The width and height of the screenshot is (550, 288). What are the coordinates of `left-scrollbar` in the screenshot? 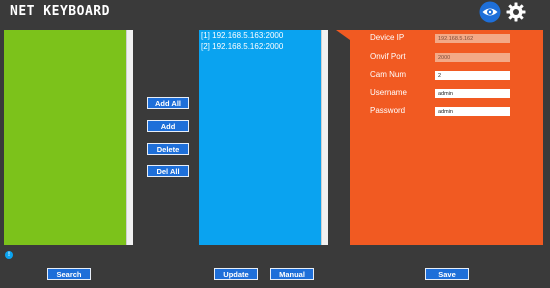 It's located at (129, 137).